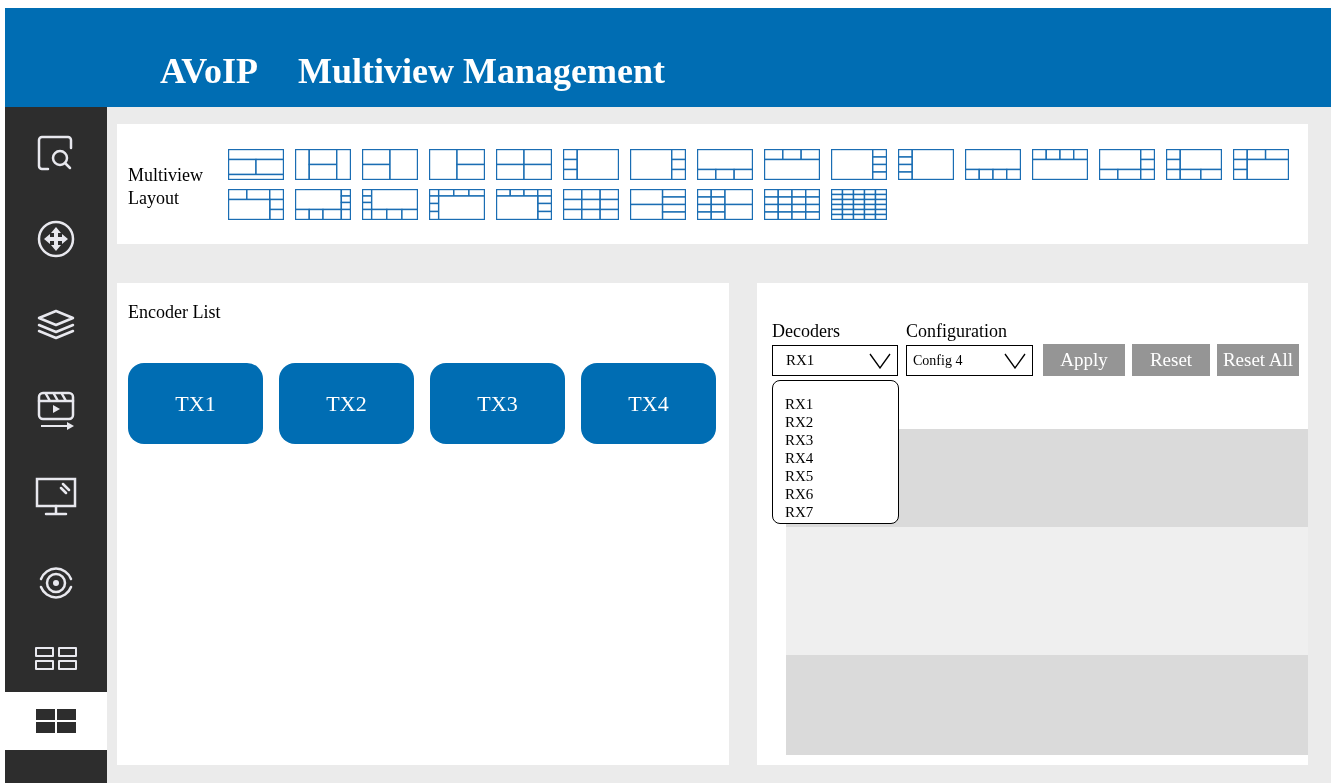  What do you see at coordinates (56, 239) in the screenshot?
I see `move-arrows-icon` at bounding box center [56, 239].